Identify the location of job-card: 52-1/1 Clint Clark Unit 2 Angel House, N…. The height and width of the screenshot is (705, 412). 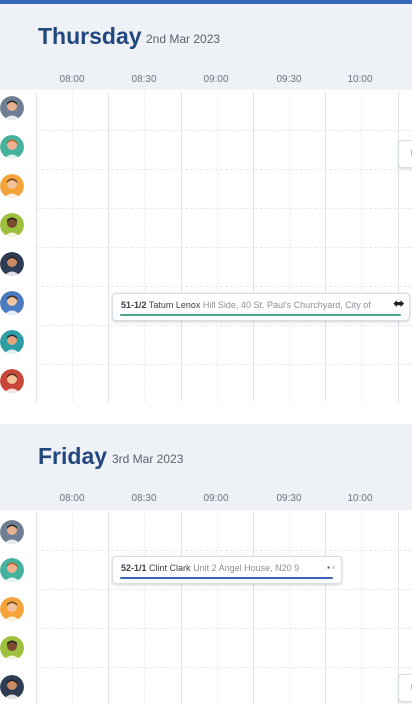
(227, 570).